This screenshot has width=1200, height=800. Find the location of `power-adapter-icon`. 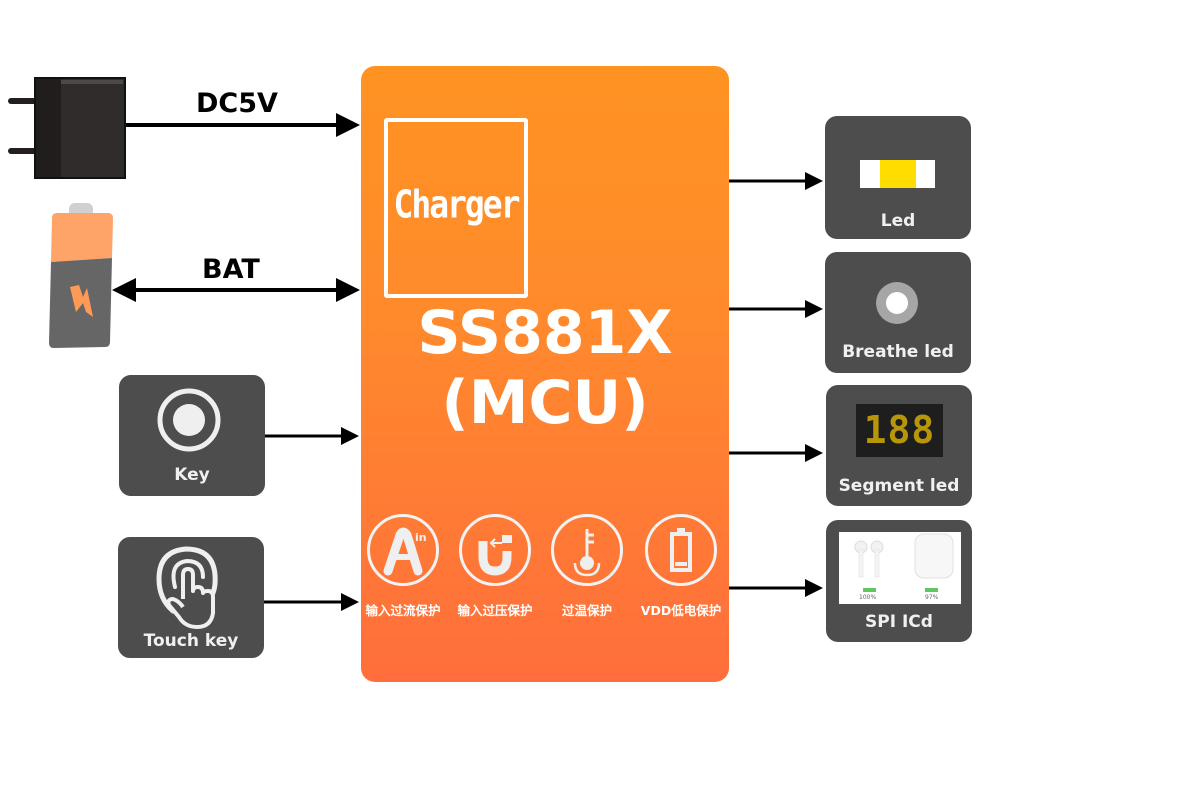

power-adapter-icon is located at coordinates (67, 128).